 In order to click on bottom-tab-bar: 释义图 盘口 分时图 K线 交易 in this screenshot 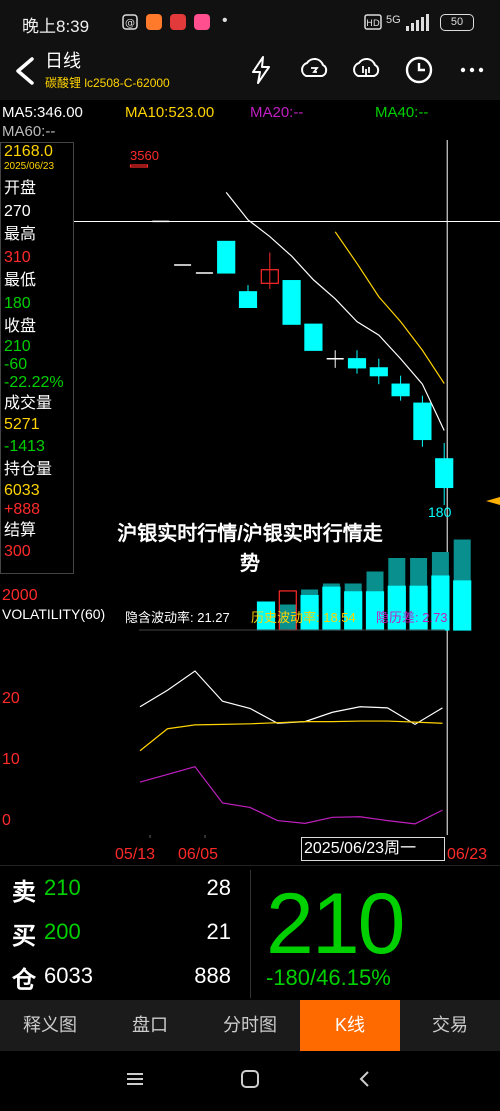, I will do `click(250, 1025)`.